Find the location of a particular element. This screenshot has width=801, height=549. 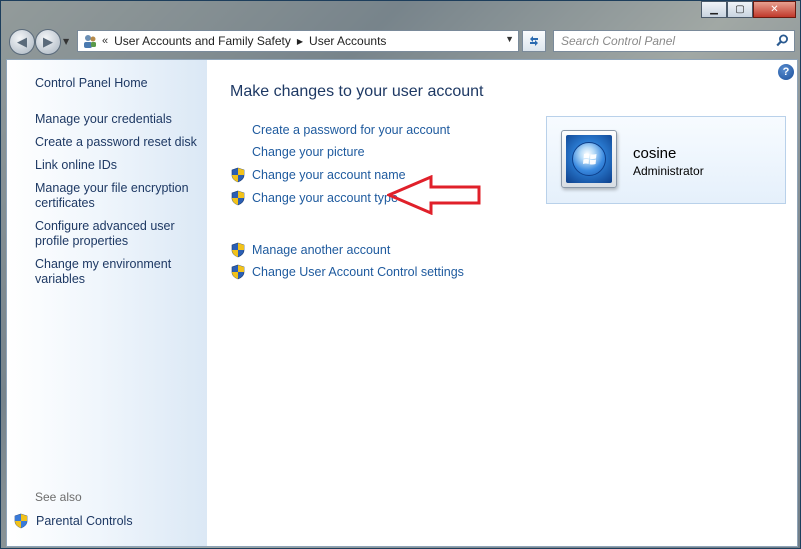

breadcrumb-item-user-accounts-family-safety: User Accounts and Family Safety is located at coordinates (202, 41).